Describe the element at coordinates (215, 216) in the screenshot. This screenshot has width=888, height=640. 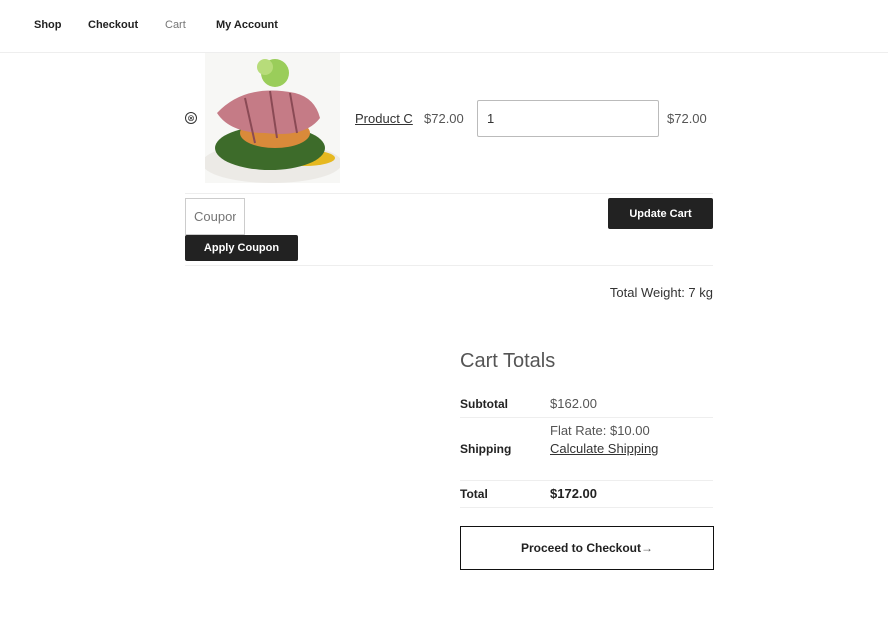
I see `coupon-code-input` at that location.